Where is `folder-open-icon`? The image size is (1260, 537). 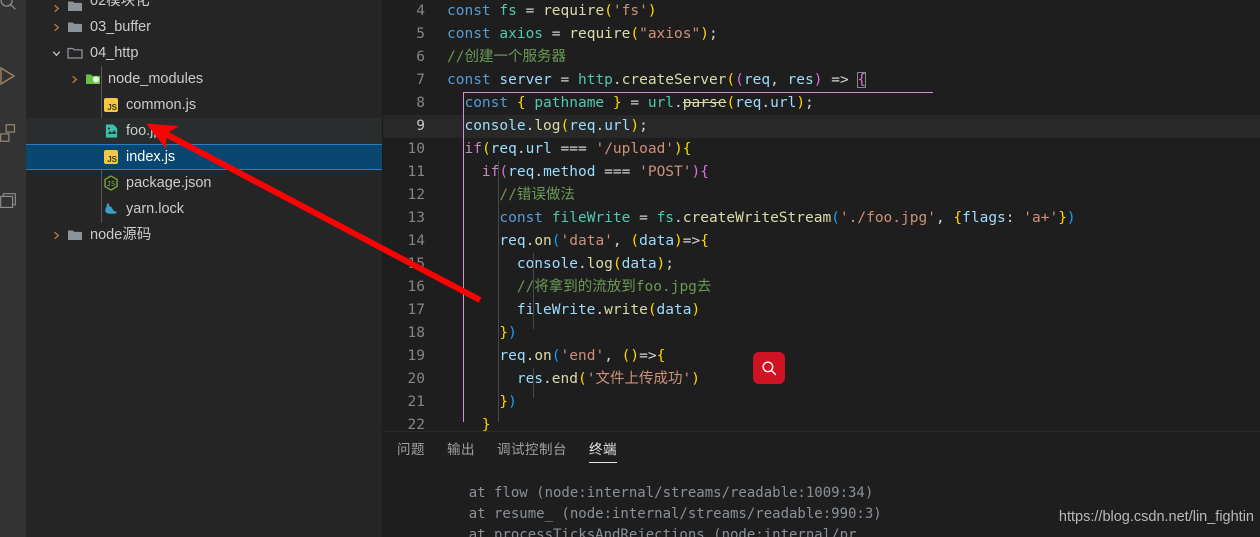
folder-open-icon is located at coordinates (75, 53).